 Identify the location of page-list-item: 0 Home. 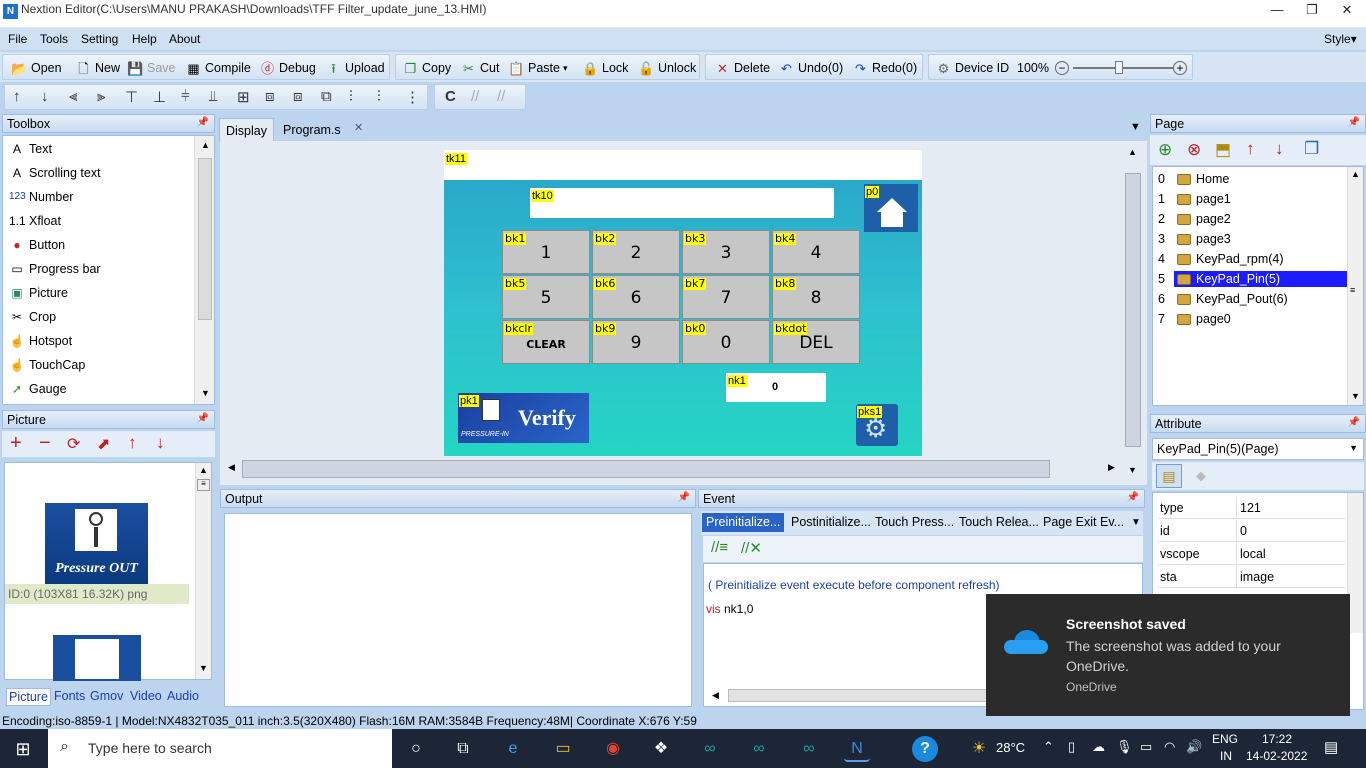
(1258, 179).